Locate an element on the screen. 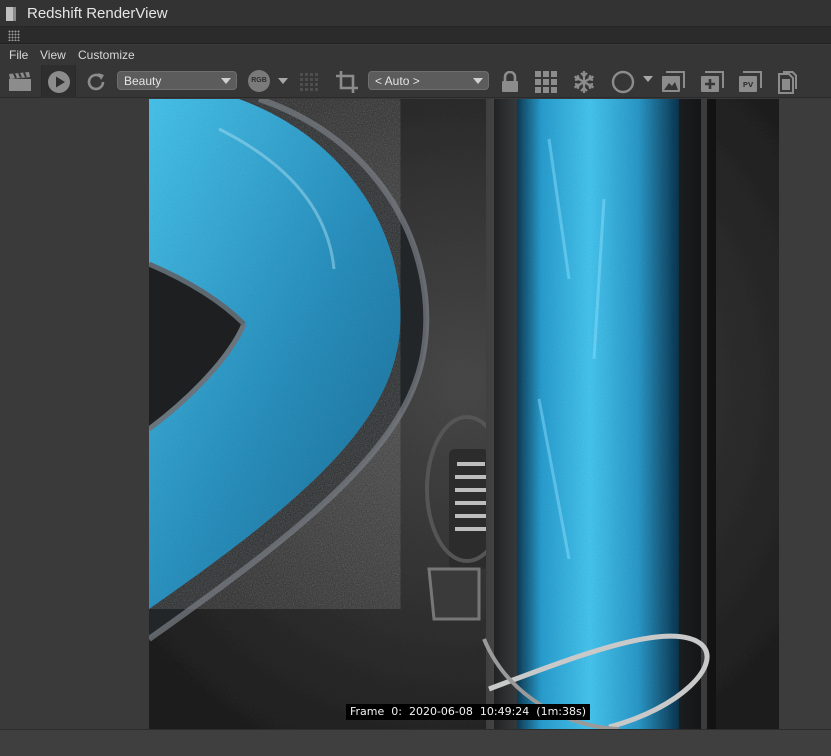  rgb-options-chevron-icon is located at coordinates (283, 81).